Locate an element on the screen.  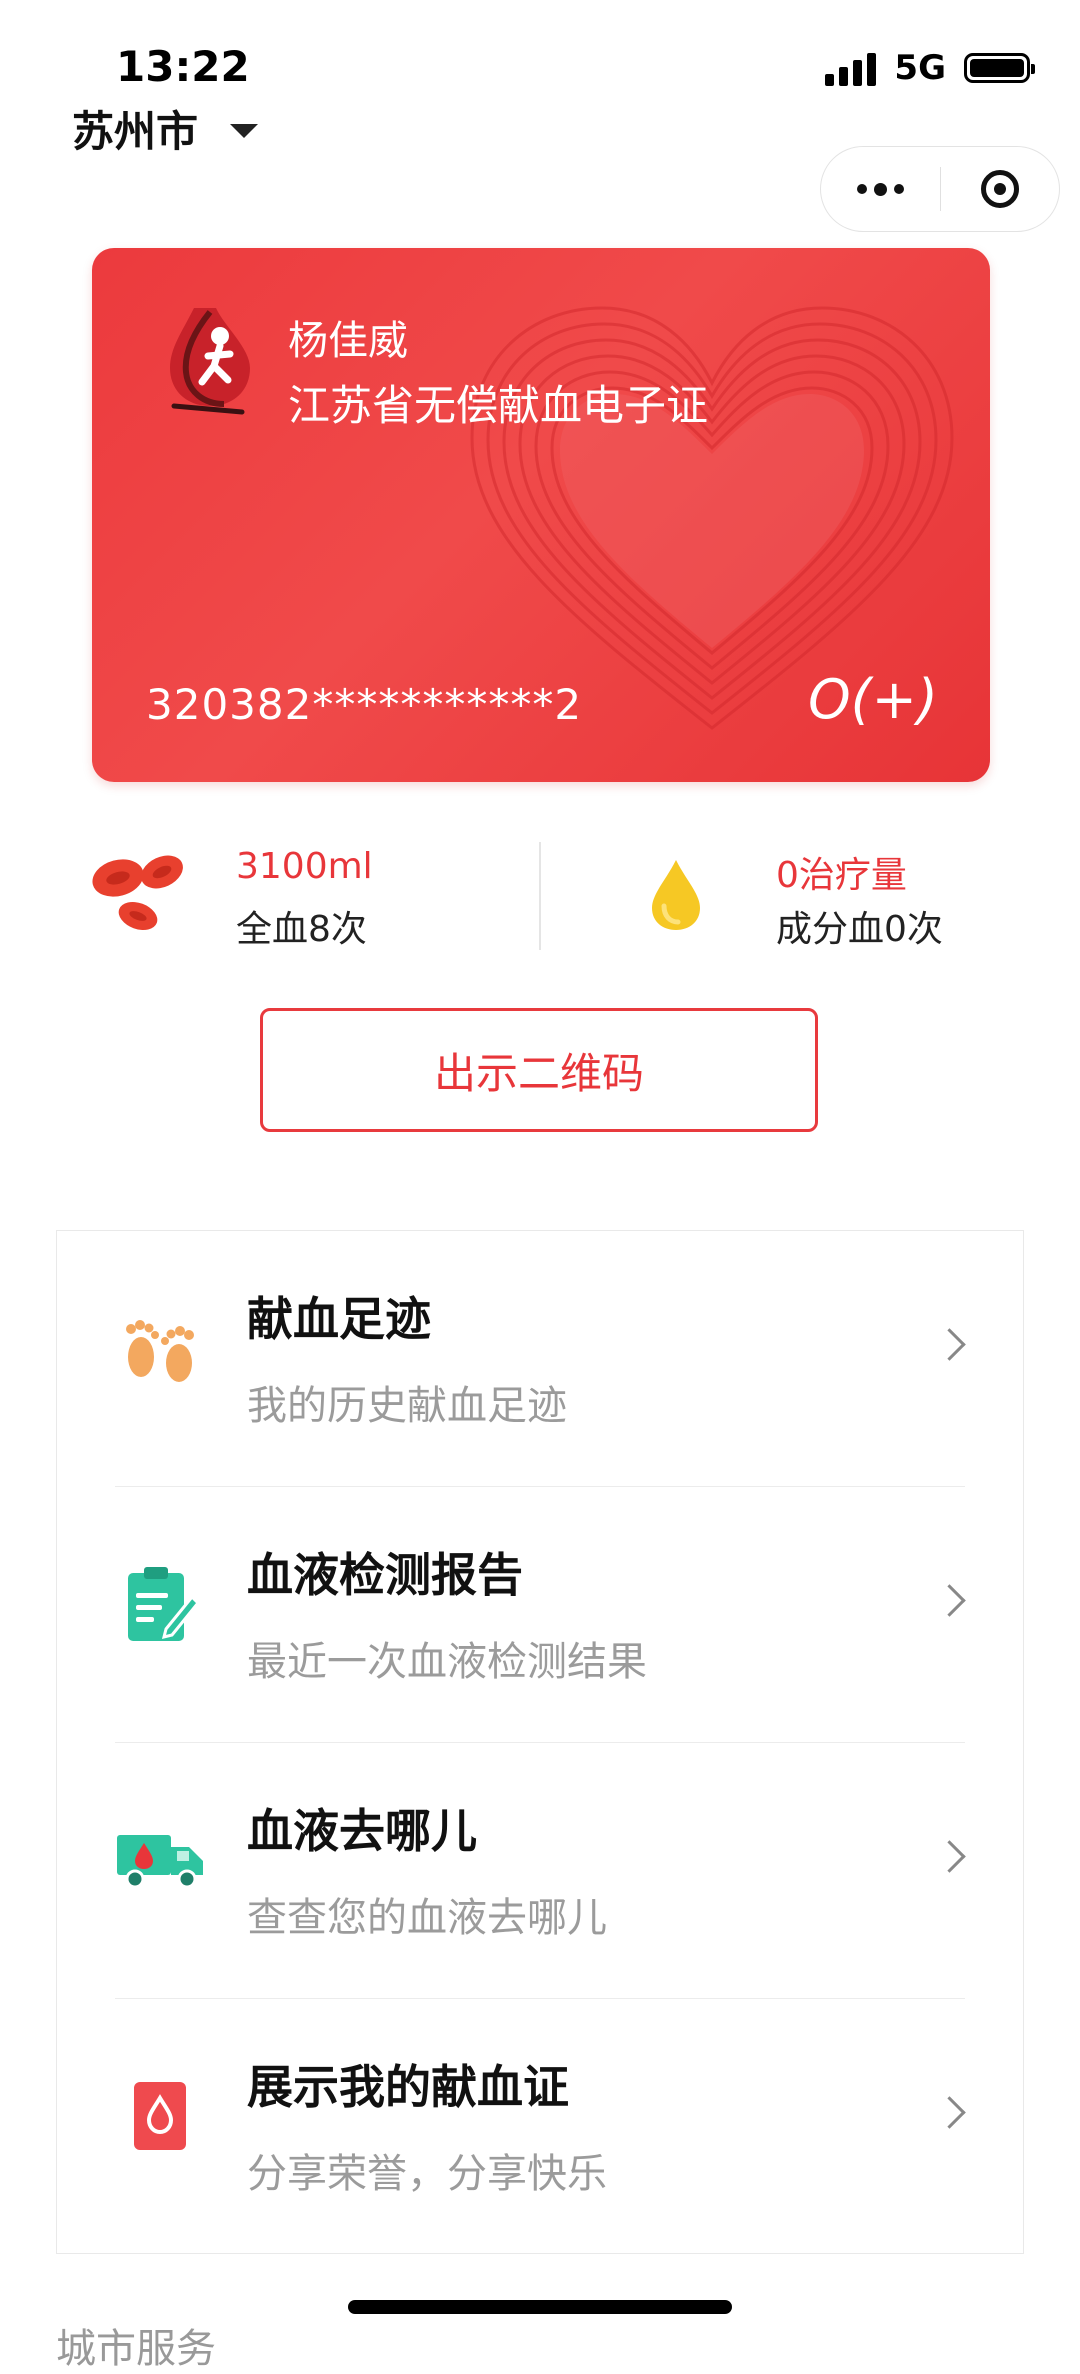
component-blood-amount: 0治疗量 is located at coordinates (841, 875).